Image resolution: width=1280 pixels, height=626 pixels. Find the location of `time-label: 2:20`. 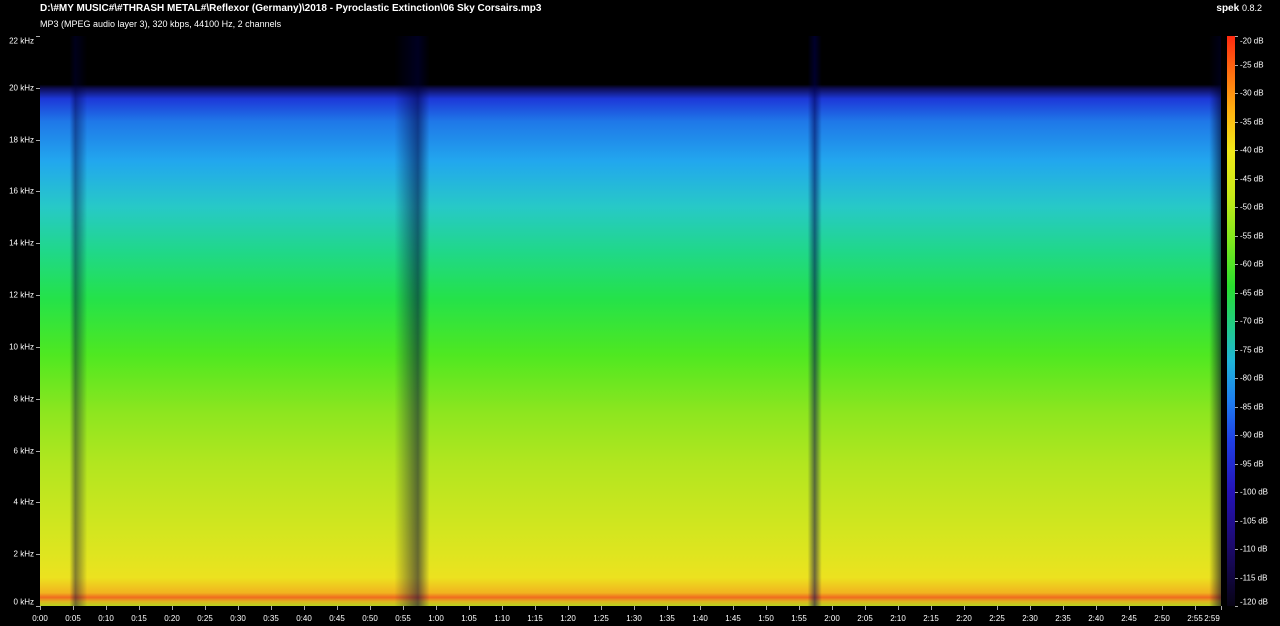

time-label: 2:20 is located at coordinates (964, 618).